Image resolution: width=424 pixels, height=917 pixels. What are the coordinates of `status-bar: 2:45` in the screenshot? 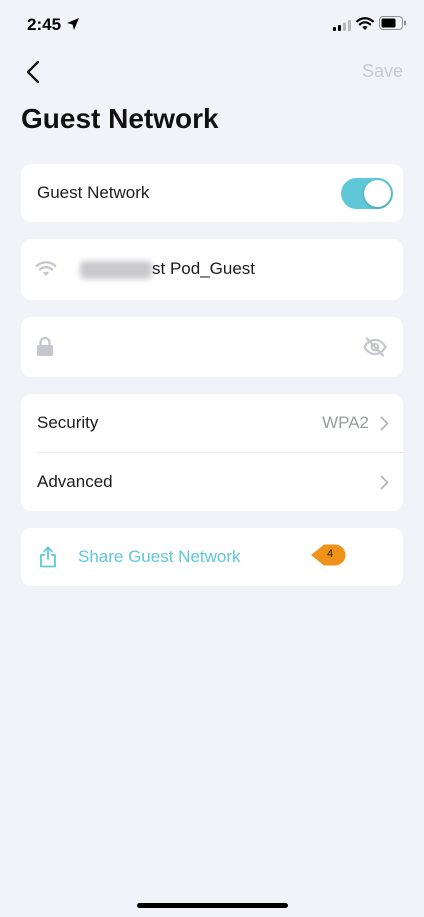 It's located at (212, 25).